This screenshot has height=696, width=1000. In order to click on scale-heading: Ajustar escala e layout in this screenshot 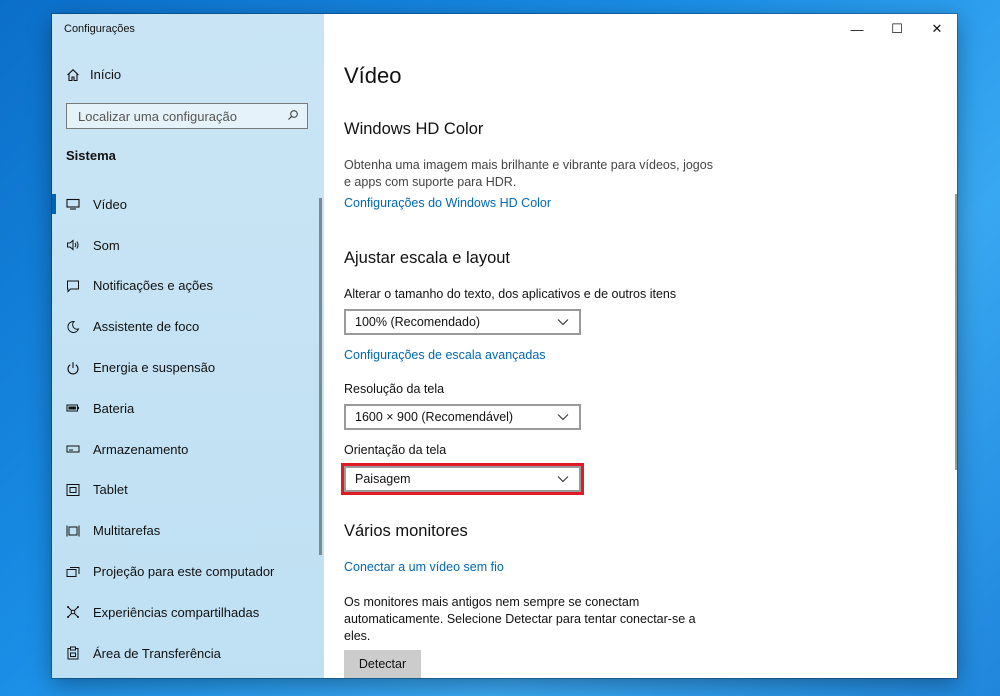, I will do `click(427, 258)`.